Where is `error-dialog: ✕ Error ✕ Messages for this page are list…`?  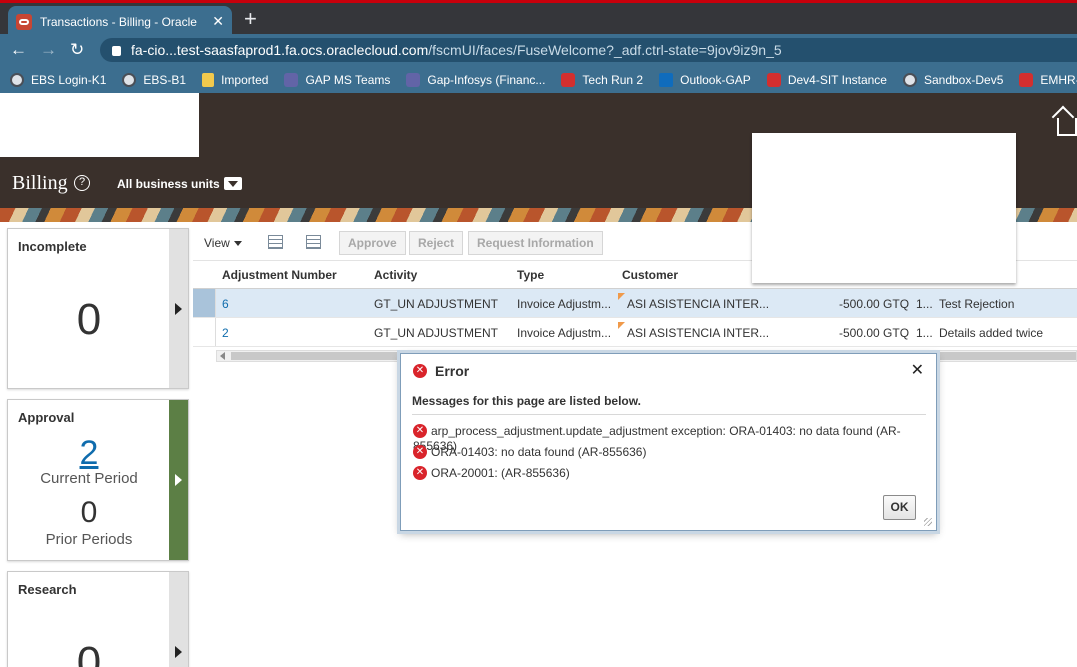
error-dialog: ✕ Error ✕ Messages for this page are list… is located at coordinates (668, 442).